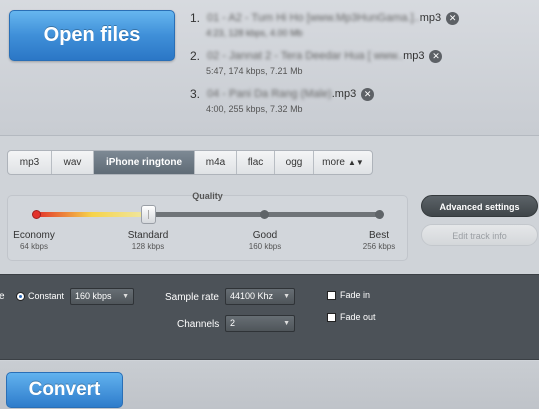 Image resolution: width=539 pixels, height=409 pixels. Describe the element at coordinates (216, 162) in the screenshot. I see `tab-m4a: m4a` at that location.